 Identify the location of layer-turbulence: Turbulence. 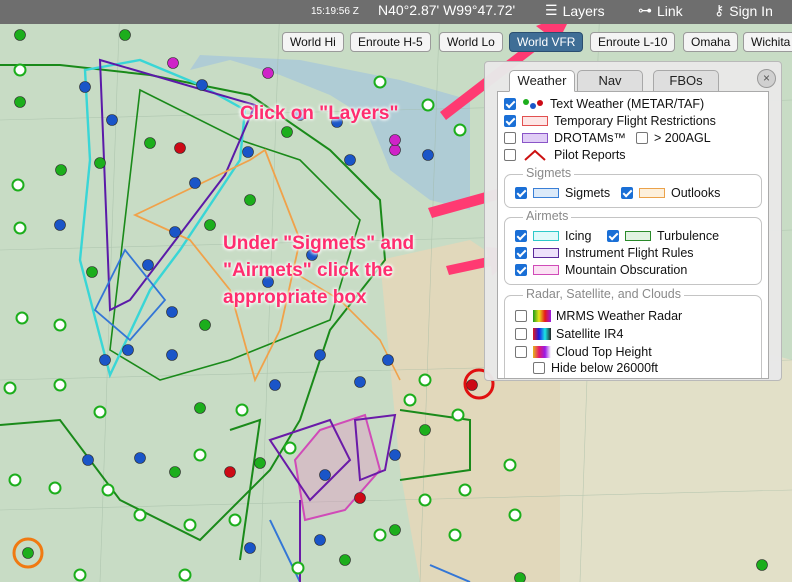
(663, 236).